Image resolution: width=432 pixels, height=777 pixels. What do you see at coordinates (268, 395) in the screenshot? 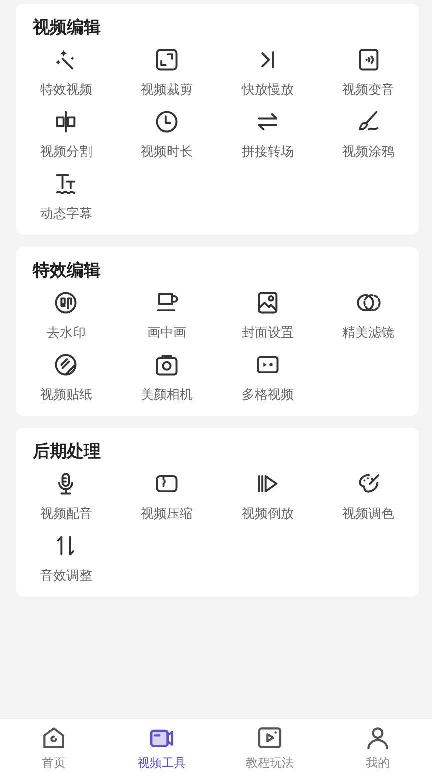
I see `tool-label: 多格视频` at bounding box center [268, 395].